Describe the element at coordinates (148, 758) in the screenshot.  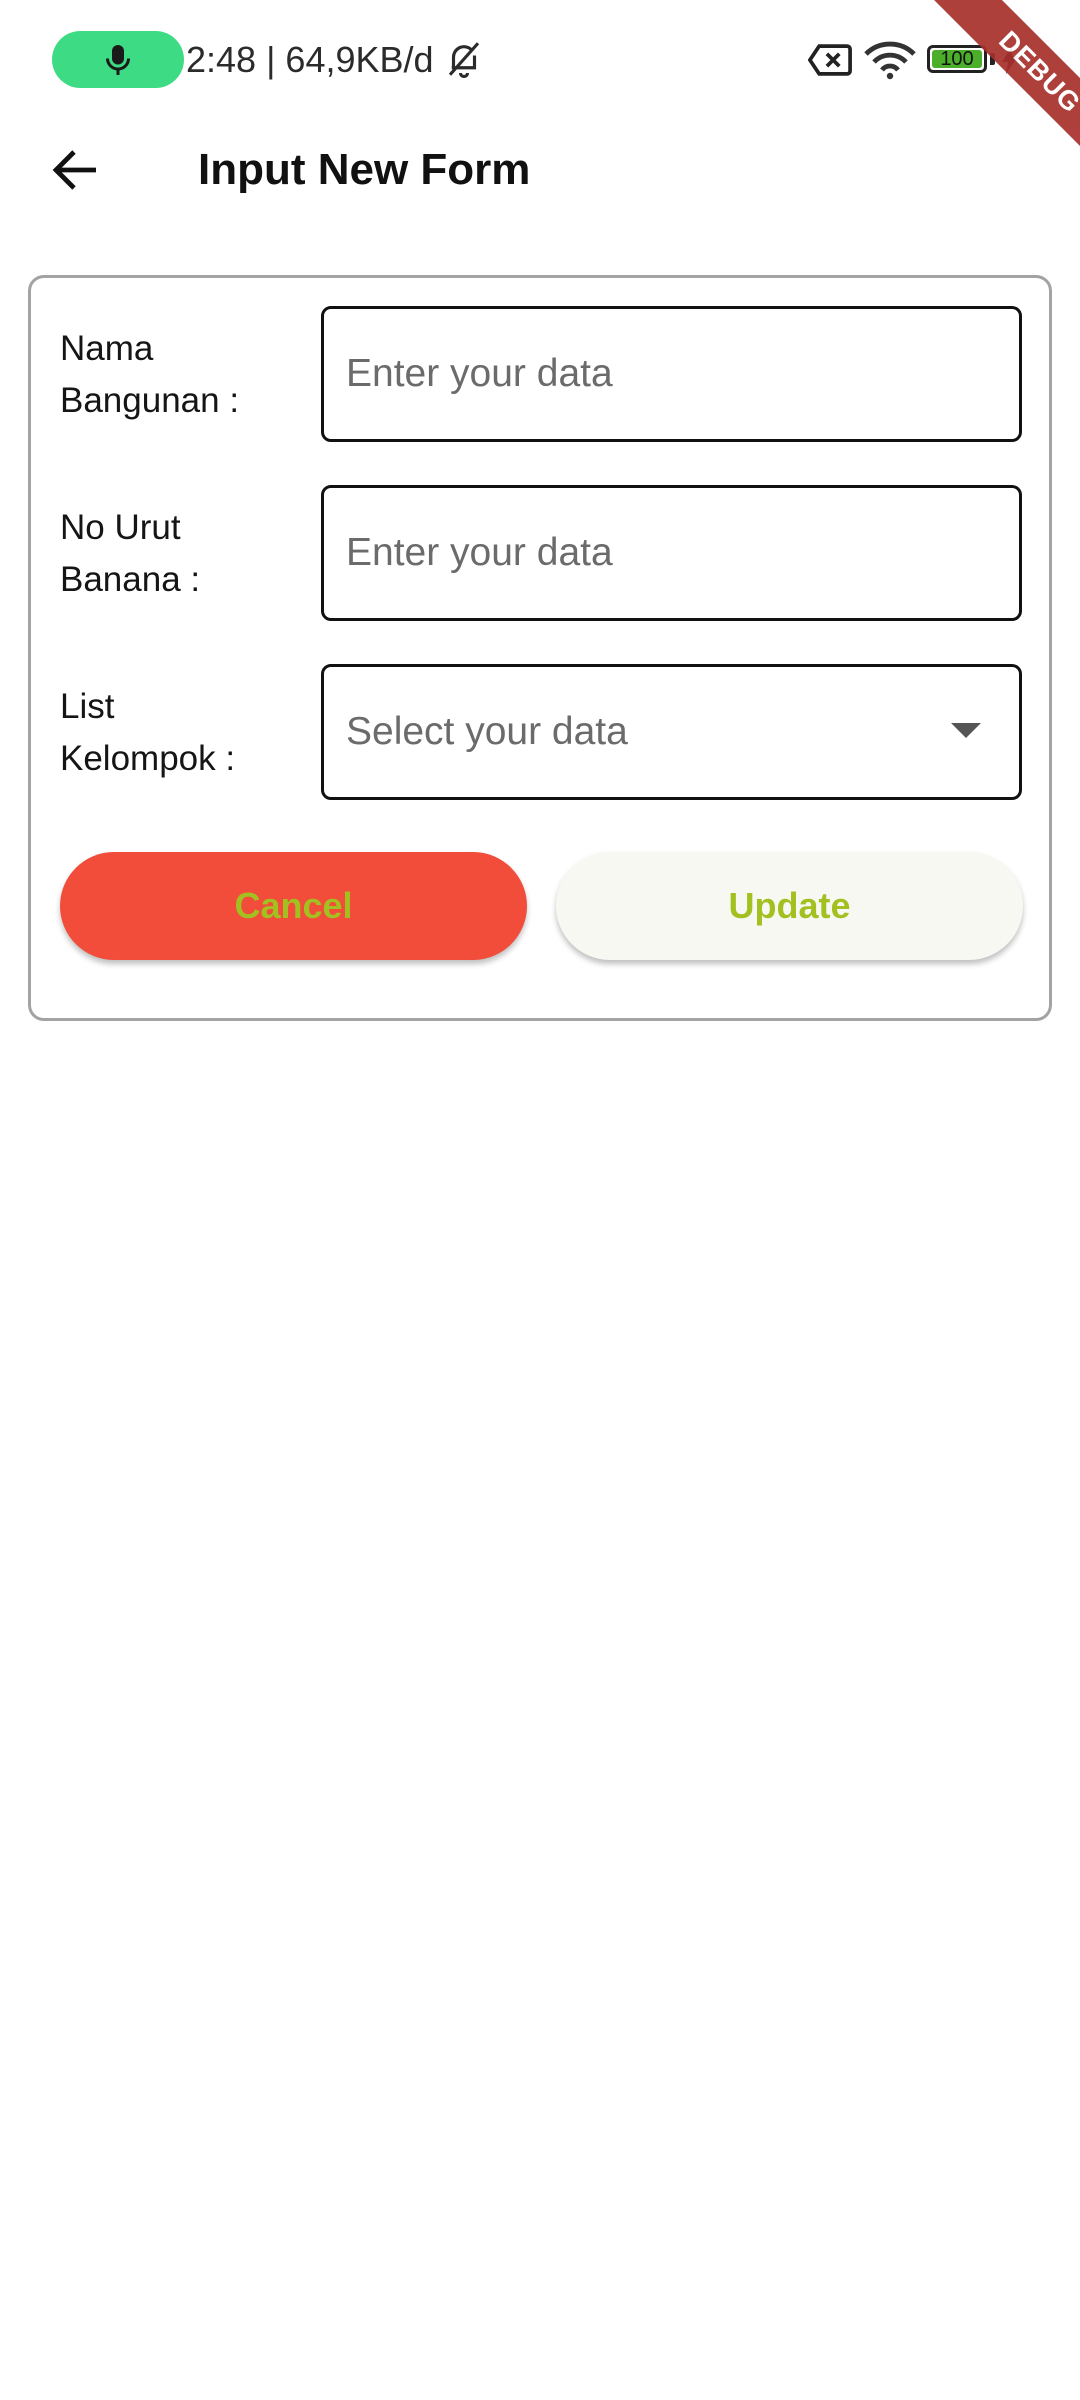
I see `label-line: Kelompok :` at that location.